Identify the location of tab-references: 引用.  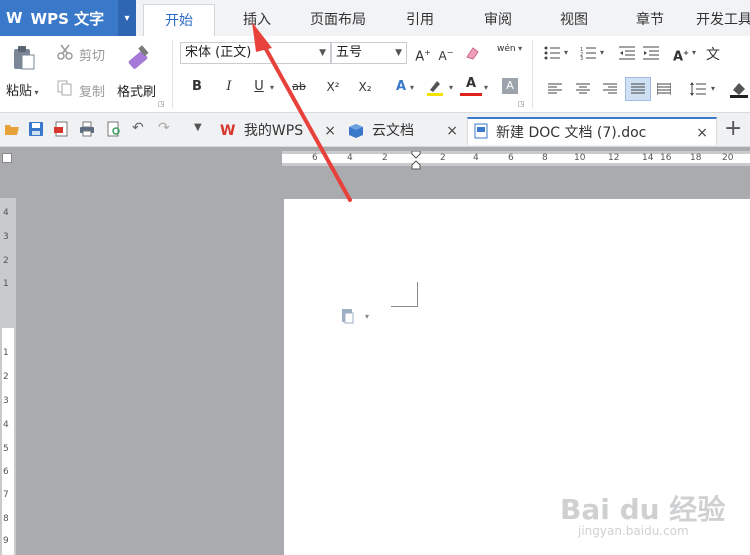
(420, 18).